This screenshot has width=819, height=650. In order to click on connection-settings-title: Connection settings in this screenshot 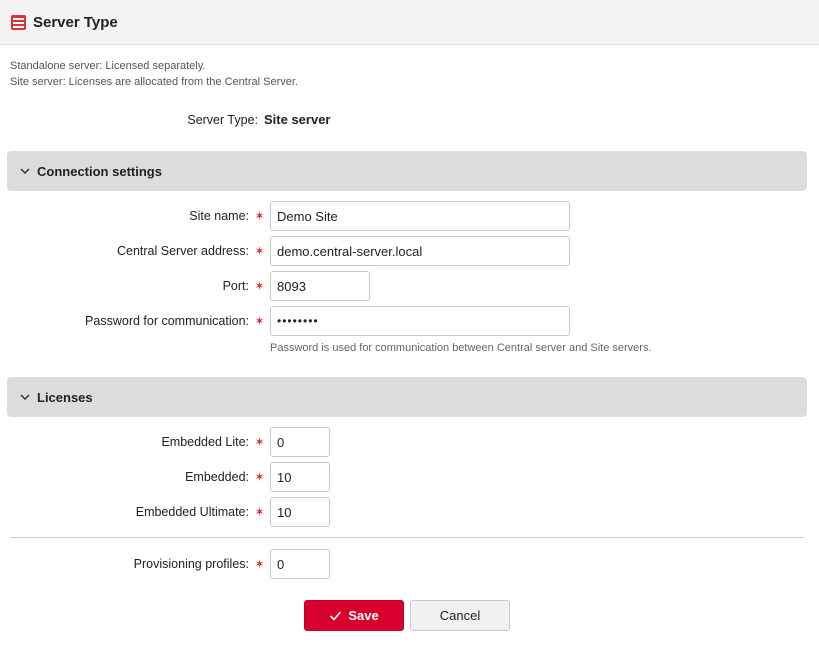, I will do `click(99, 171)`.